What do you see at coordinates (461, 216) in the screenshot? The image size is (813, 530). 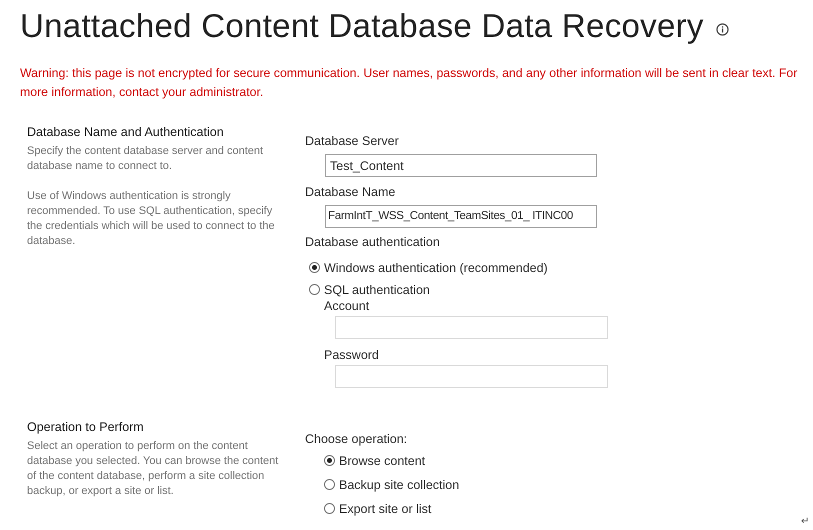 I see `database-name-field: FarmIntT_WSS_Content_TeamSites_01_ ITINC00` at bounding box center [461, 216].